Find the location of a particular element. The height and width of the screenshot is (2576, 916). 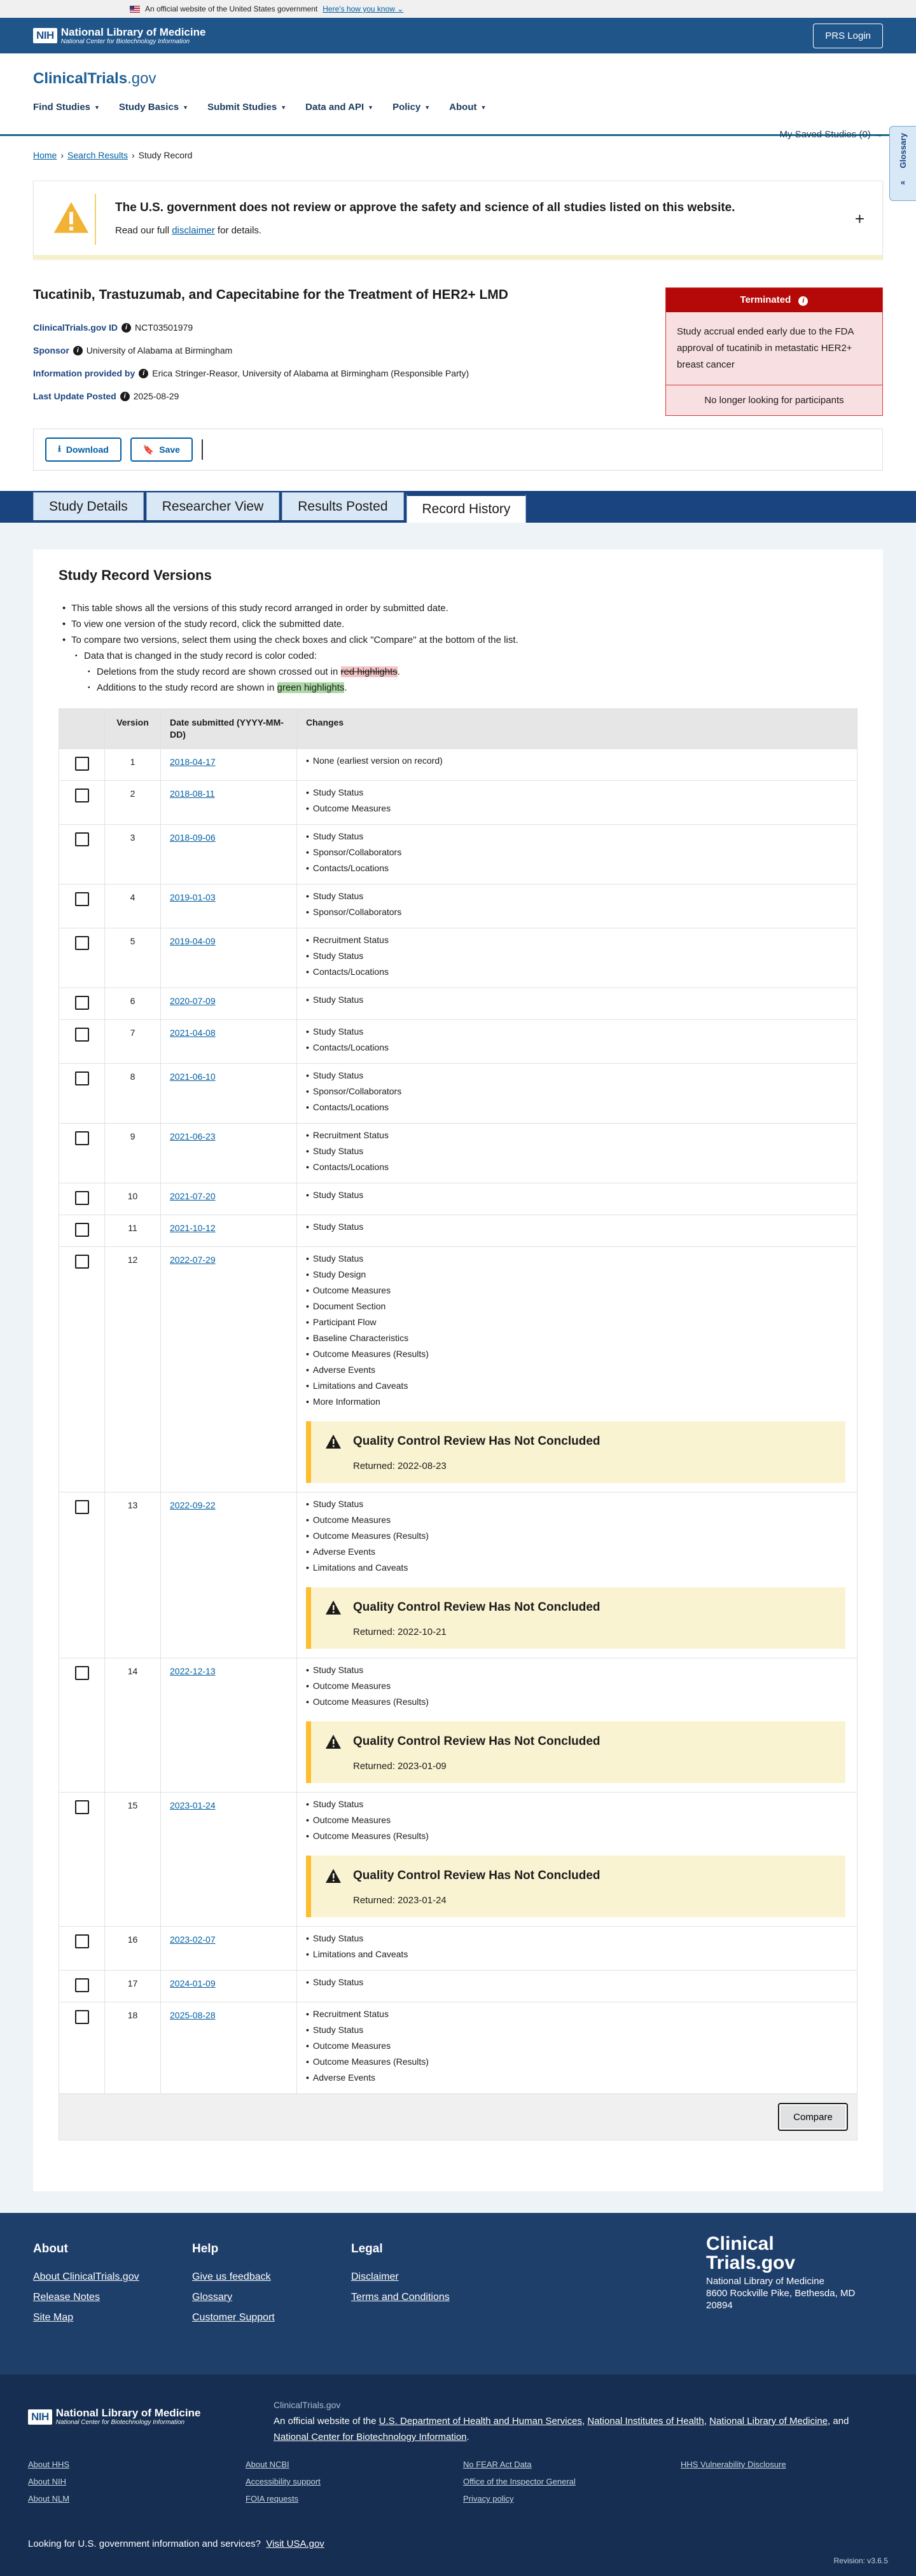

footer-link: Glossary is located at coordinates (246, 2297).